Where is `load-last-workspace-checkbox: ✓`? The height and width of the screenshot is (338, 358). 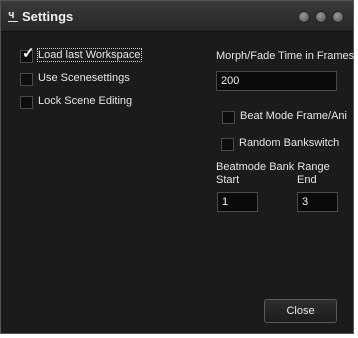
load-last-workspace-checkbox: ✓ is located at coordinates (27, 54).